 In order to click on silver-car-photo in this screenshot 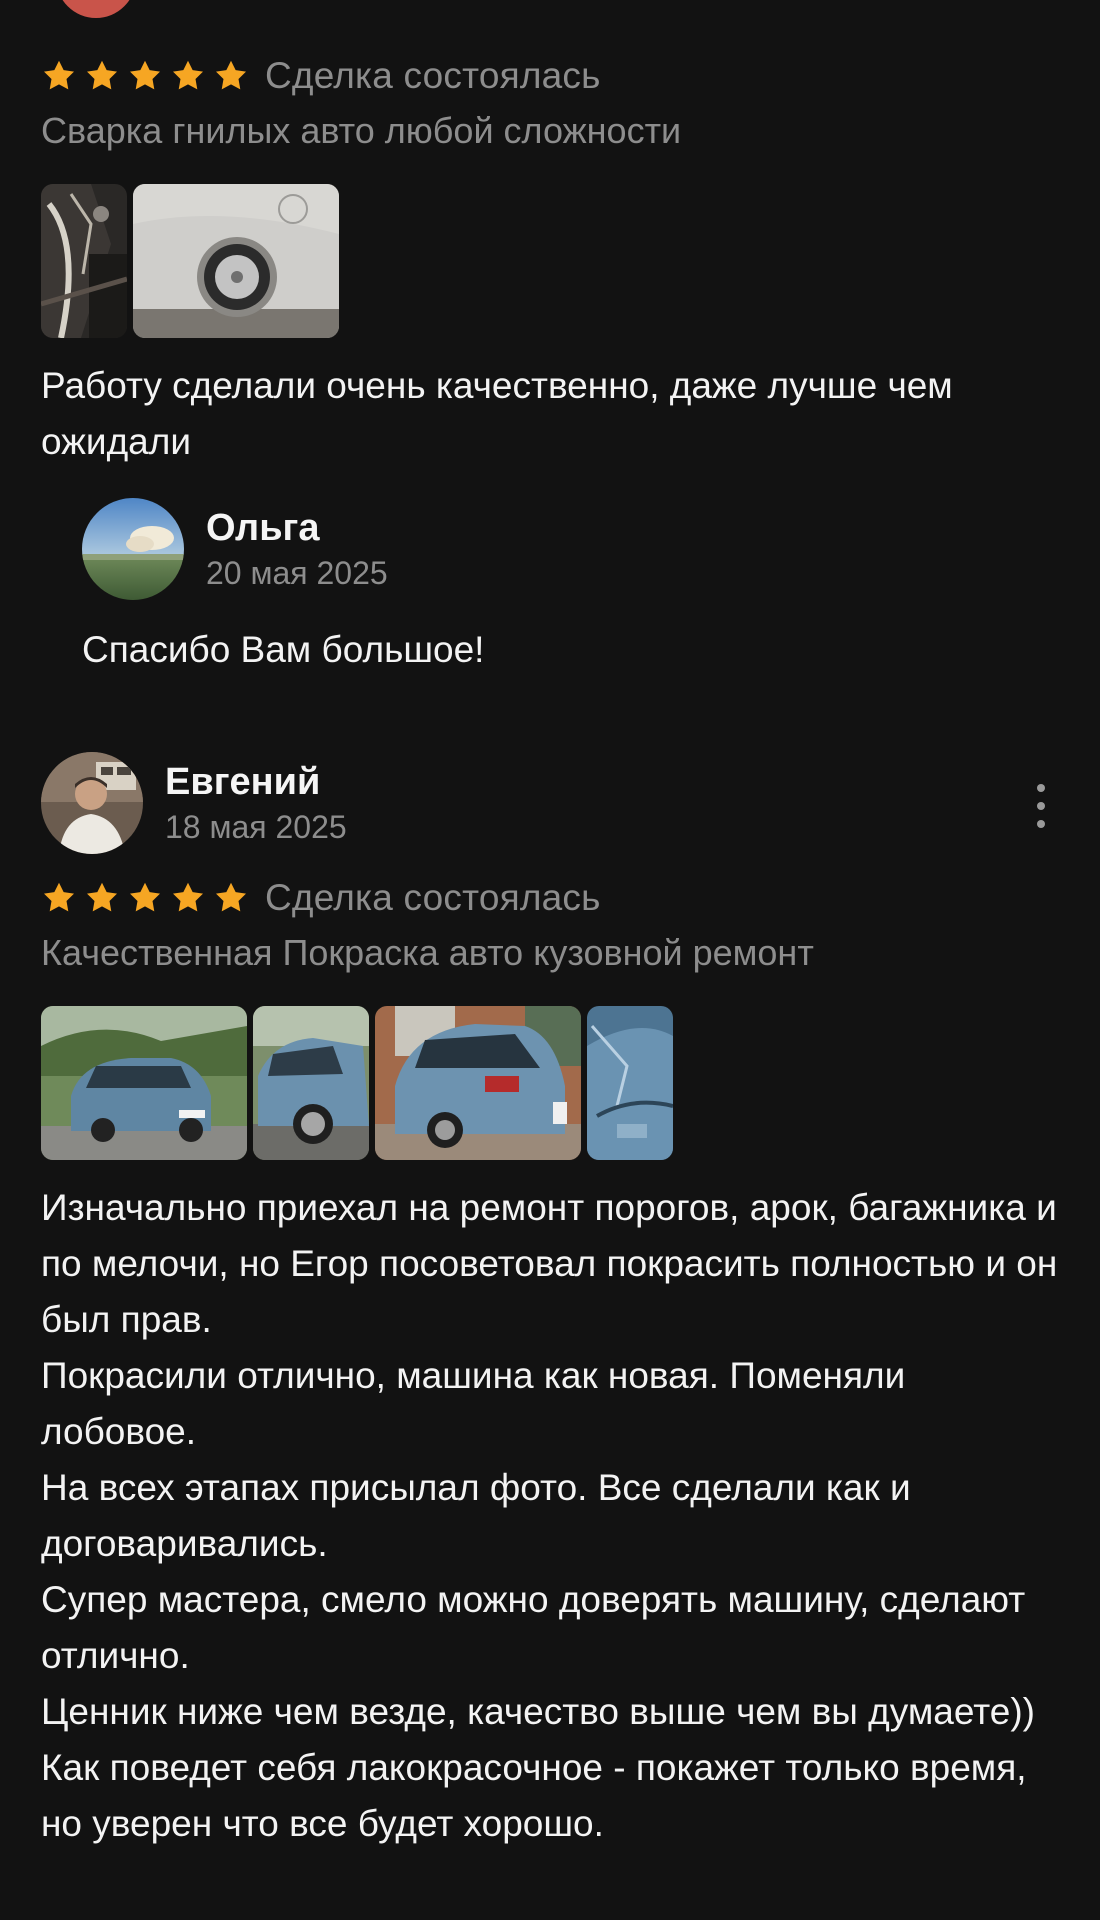, I will do `click(236, 261)`.